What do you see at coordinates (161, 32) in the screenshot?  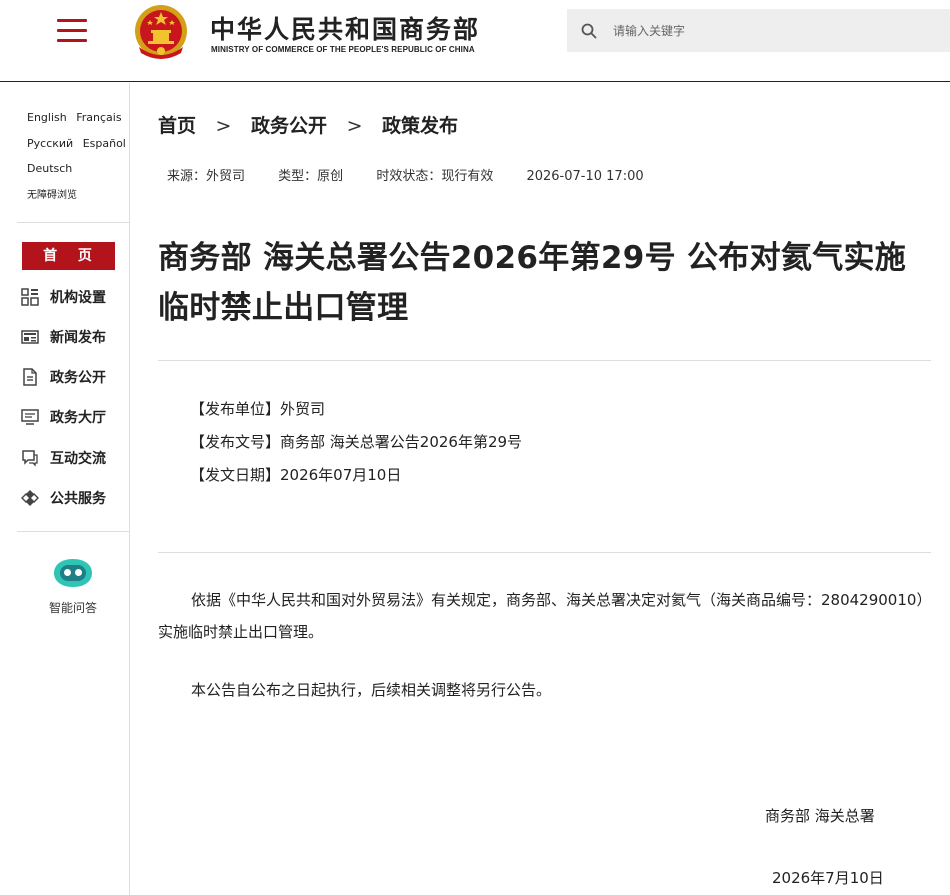 I see `national-emblem-icon` at bounding box center [161, 32].